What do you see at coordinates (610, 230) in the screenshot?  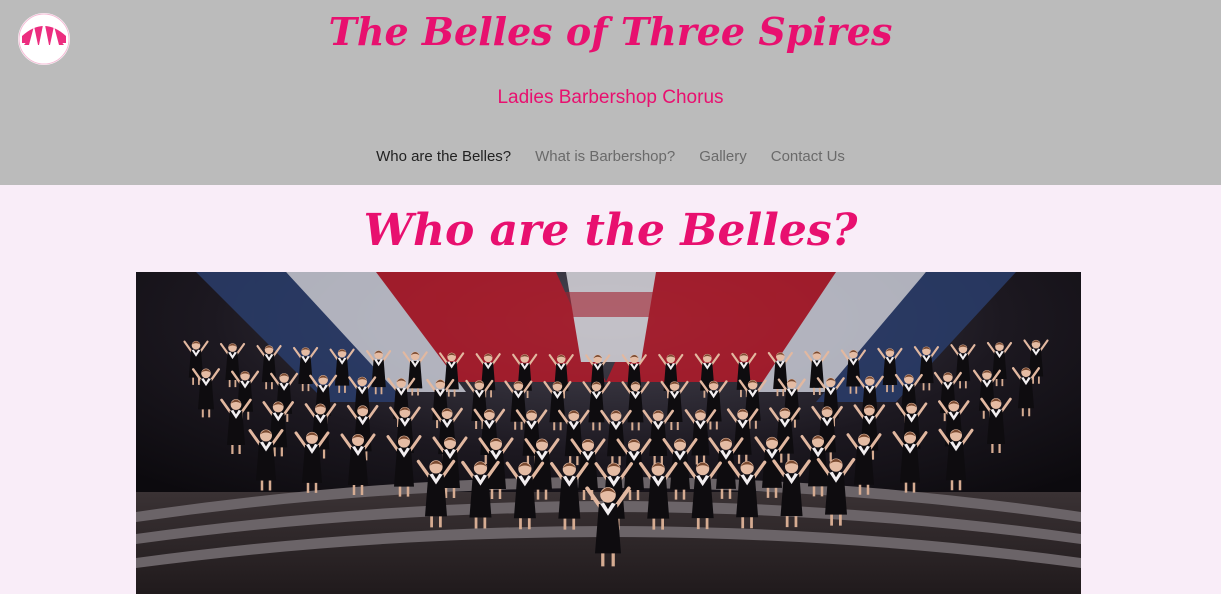 I see `page-heading: Who are the Belles?` at bounding box center [610, 230].